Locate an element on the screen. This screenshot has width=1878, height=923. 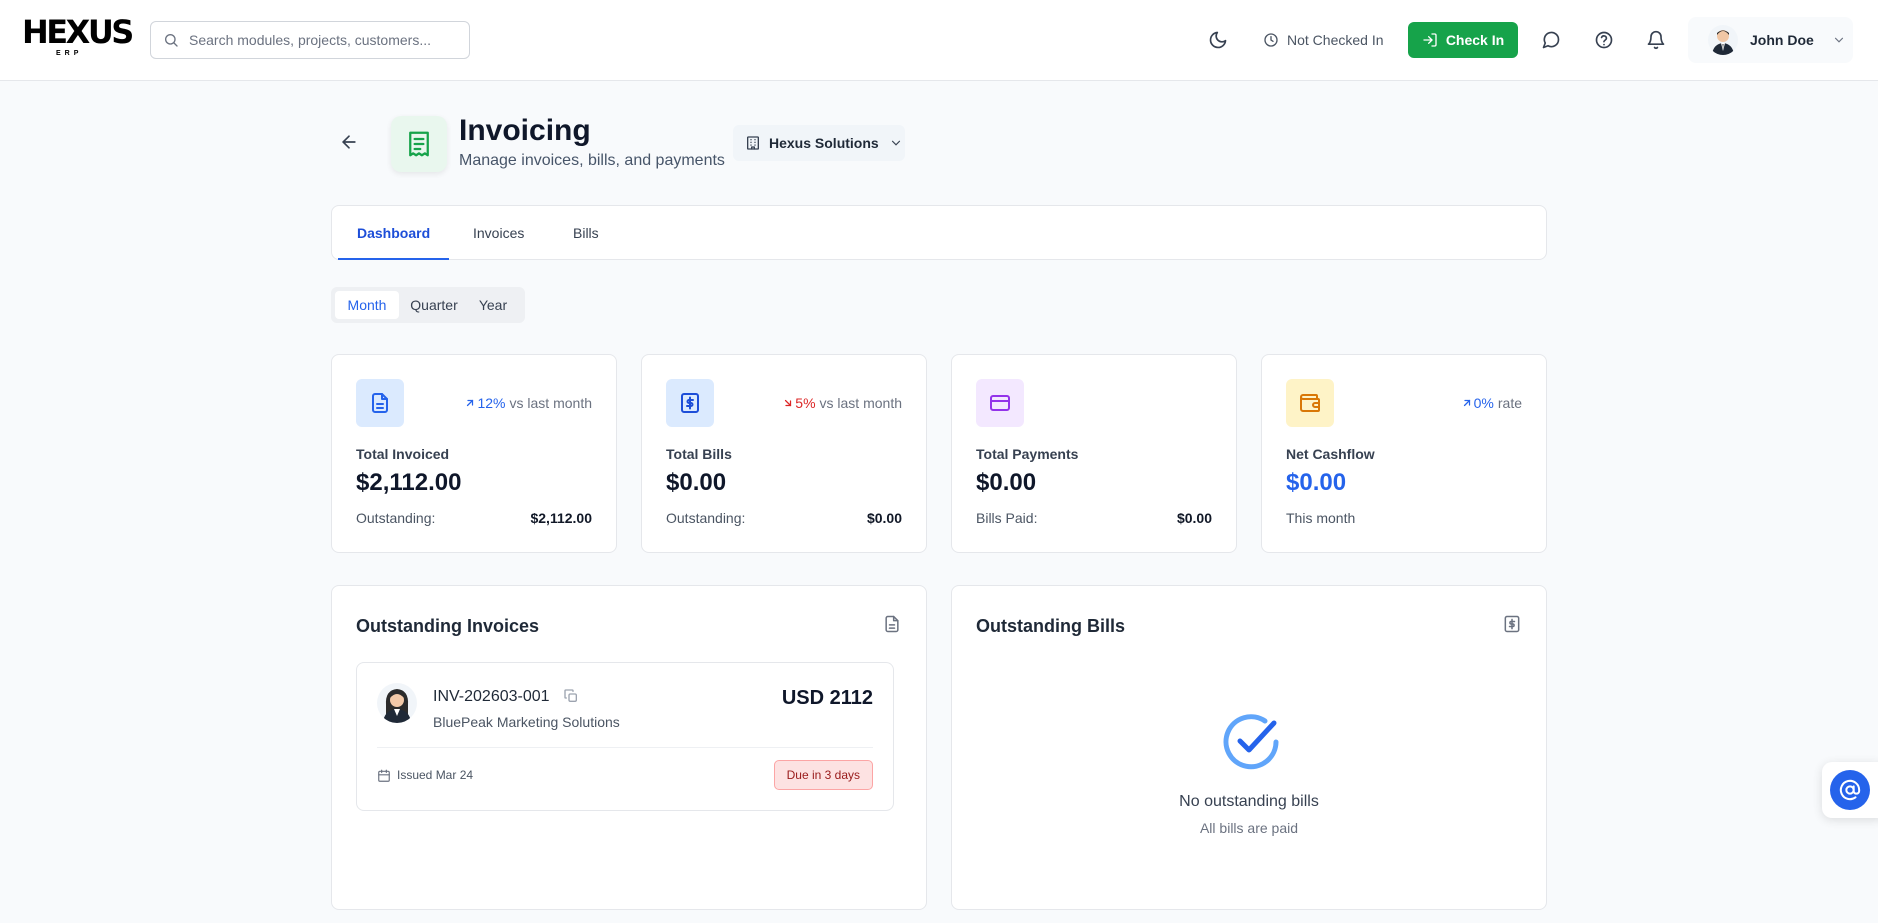
building-icon is located at coordinates (753, 143).